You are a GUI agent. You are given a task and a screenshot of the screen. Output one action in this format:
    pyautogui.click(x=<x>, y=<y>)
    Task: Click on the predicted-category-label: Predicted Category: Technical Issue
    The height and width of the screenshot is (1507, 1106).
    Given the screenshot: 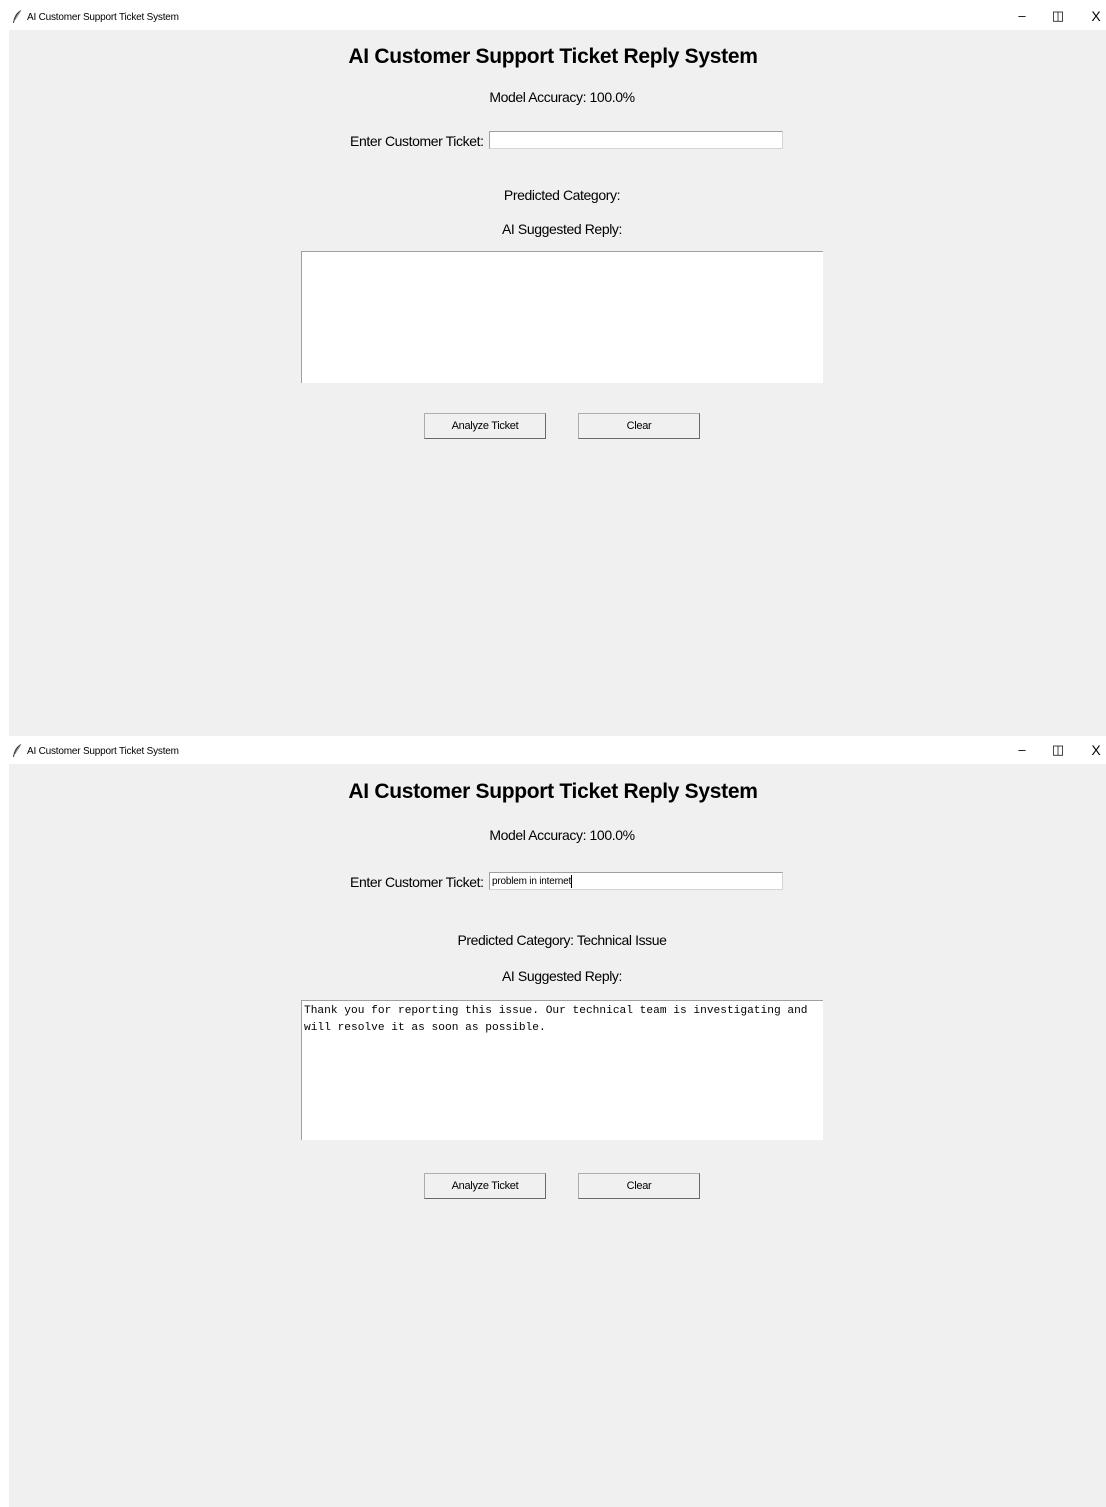 What is the action you would take?
    pyautogui.click(x=562, y=940)
    